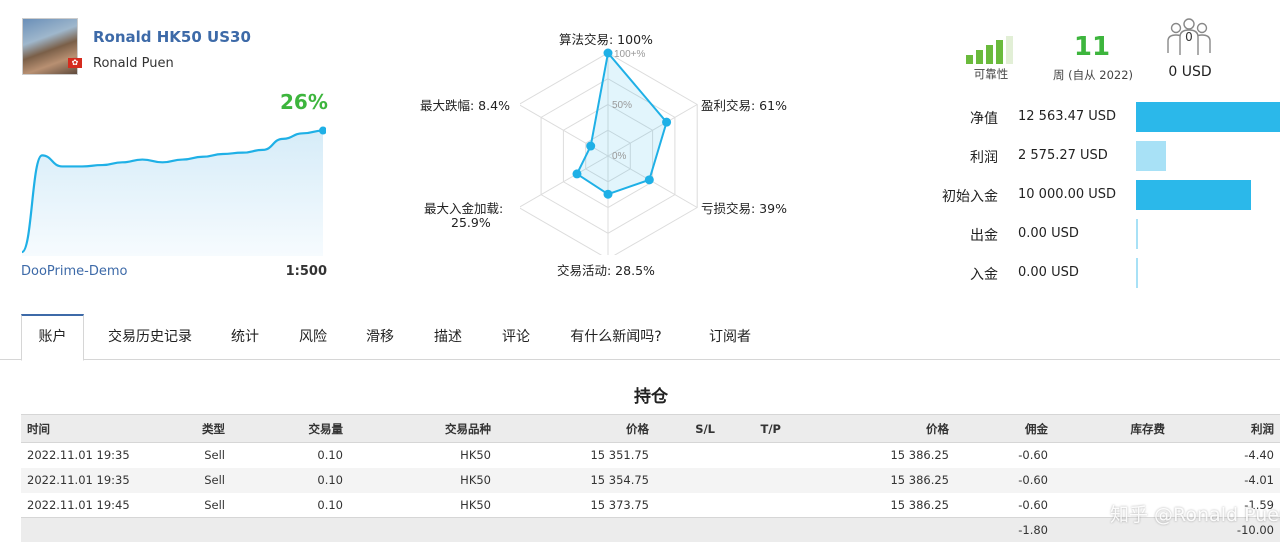  I want to click on initial-deposit-value: 10 000.00 USD, so click(1067, 194).